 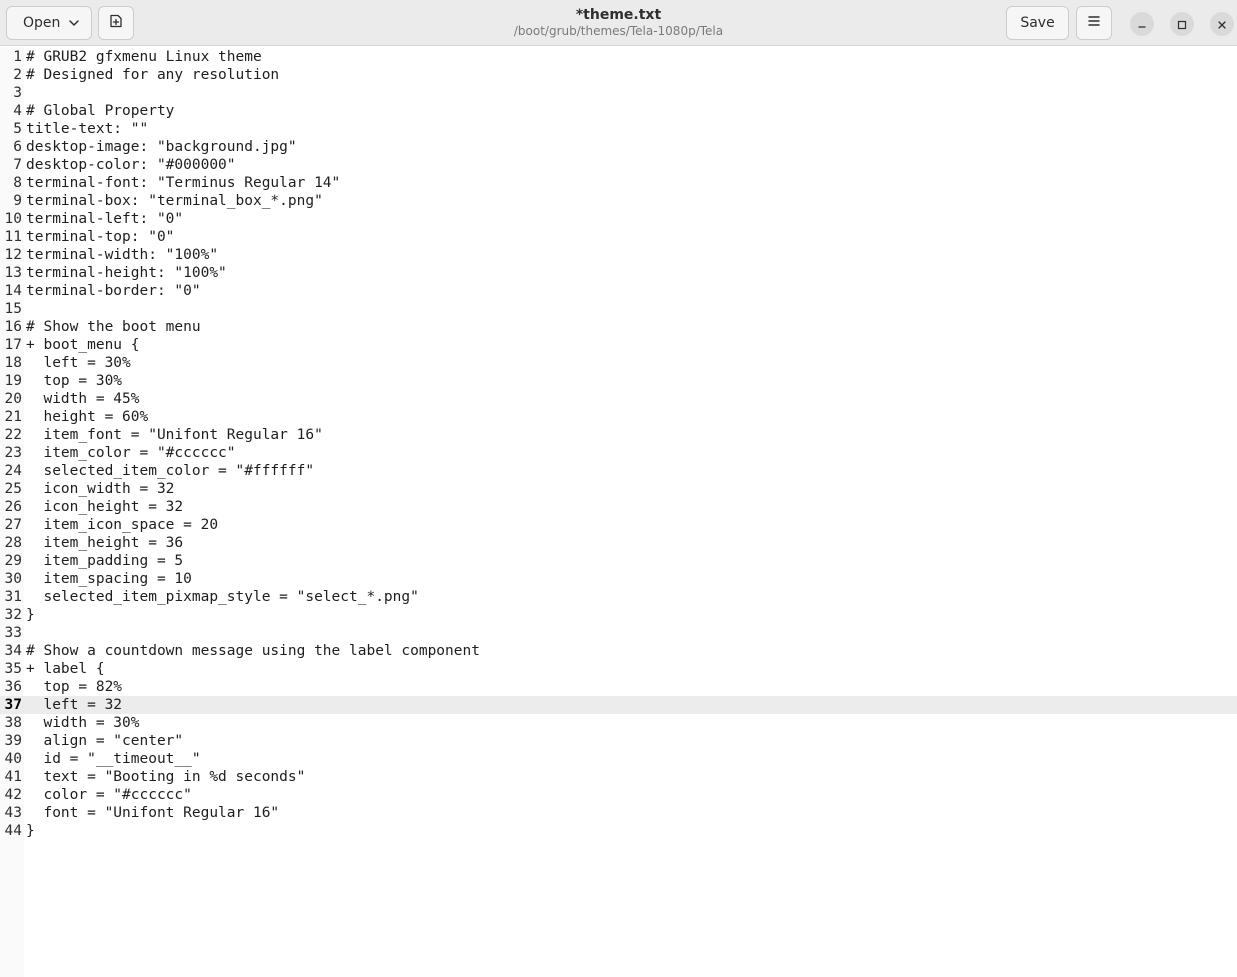 I want to click on editor-line: 39 align = "center", so click(x=618, y=741).